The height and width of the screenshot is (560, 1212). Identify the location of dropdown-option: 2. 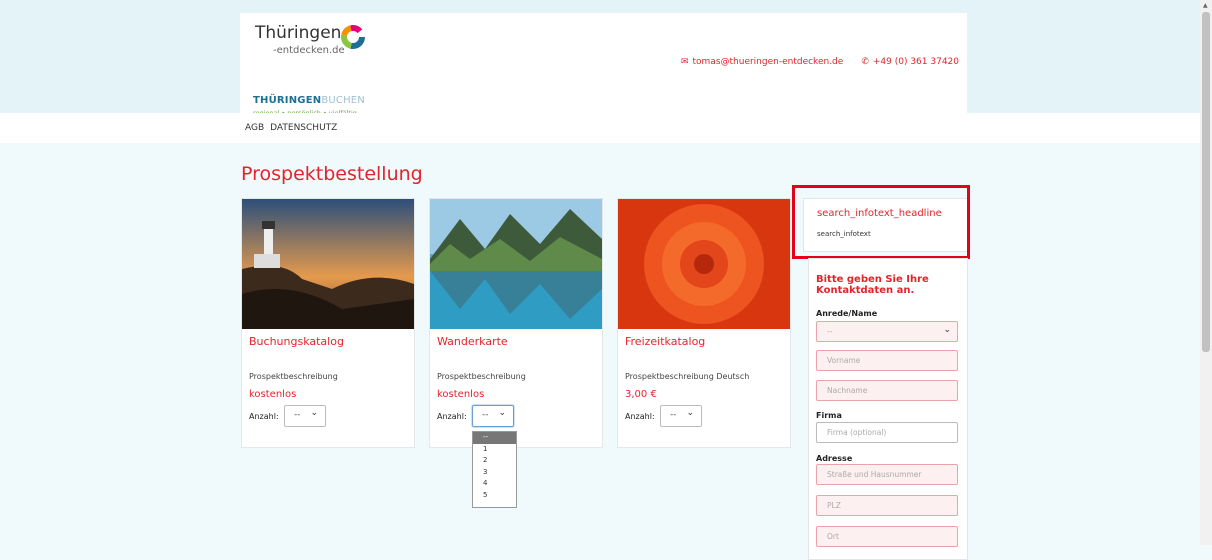
(494, 461).